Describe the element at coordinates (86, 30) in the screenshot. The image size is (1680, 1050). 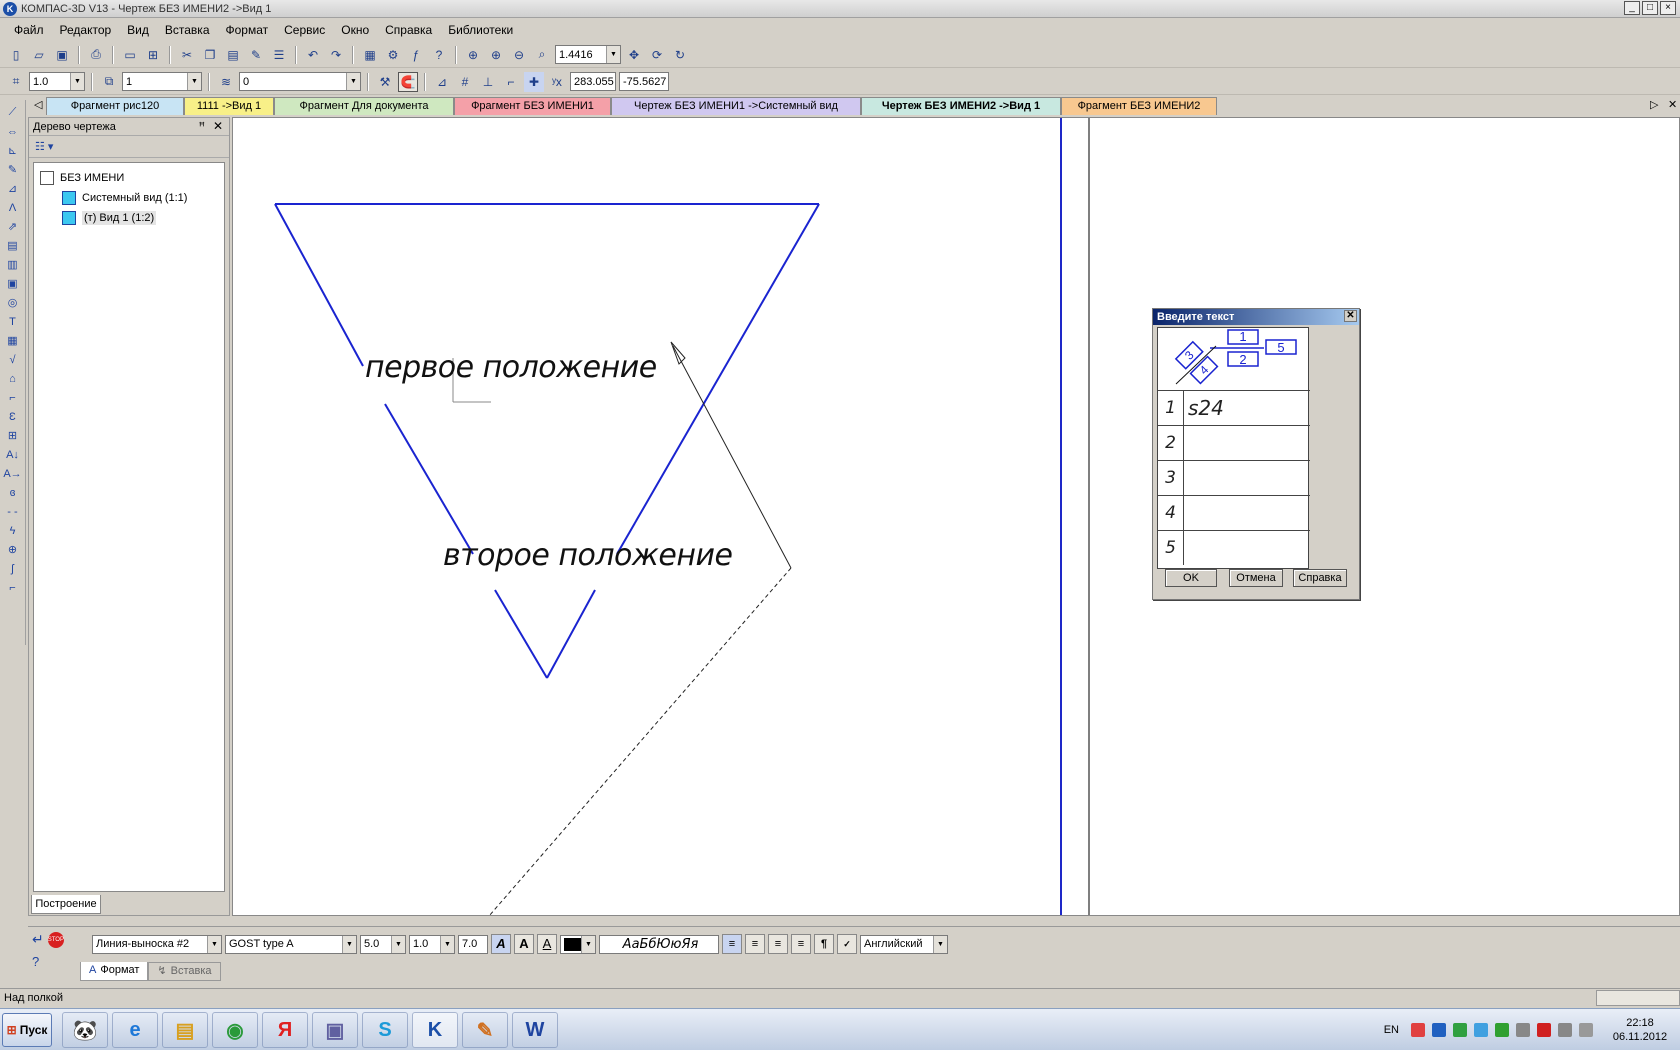
I see `menu-editor: Редактор` at that location.